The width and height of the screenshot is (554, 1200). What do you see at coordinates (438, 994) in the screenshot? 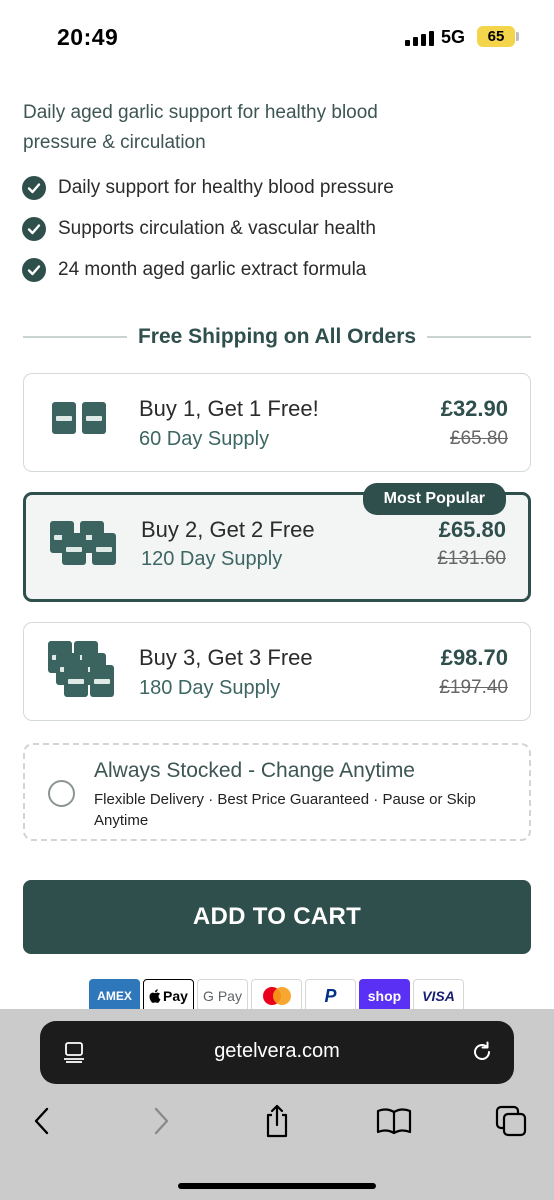
I see `visa-icon: VISA` at bounding box center [438, 994].